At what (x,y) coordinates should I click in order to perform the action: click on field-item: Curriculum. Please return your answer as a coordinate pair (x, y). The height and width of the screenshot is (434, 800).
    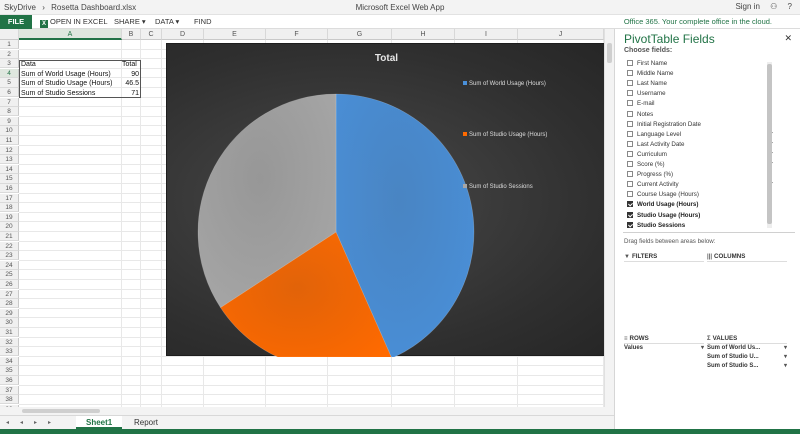
    Looking at the image, I should click on (700, 155).